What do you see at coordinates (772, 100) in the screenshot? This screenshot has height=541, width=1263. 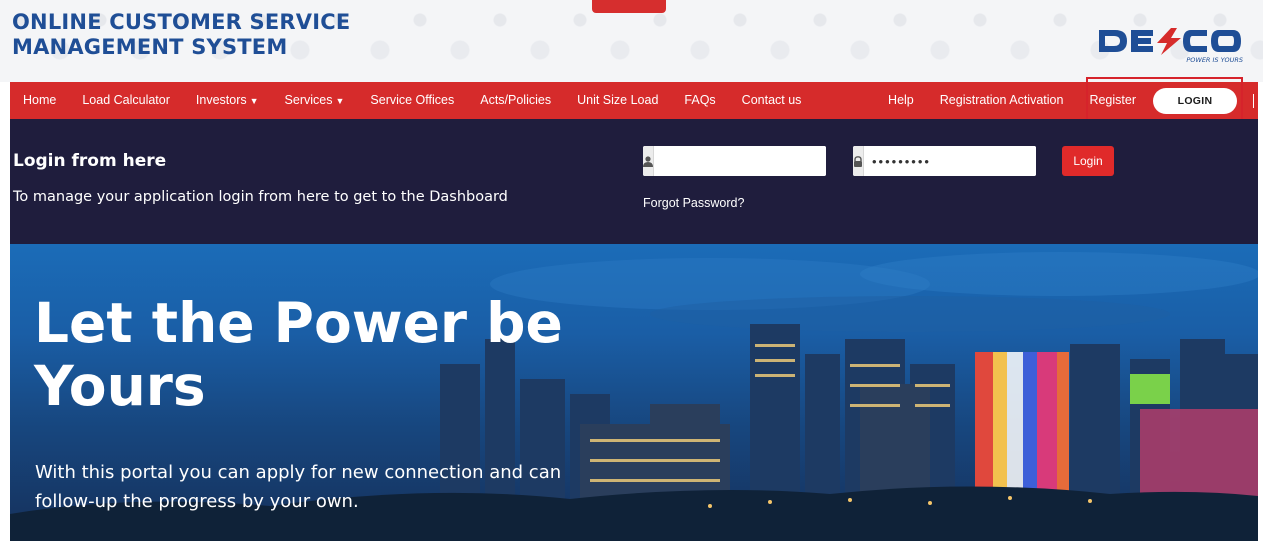 I see `nav-contact-us: Contact us` at bounding box center [772, 100].